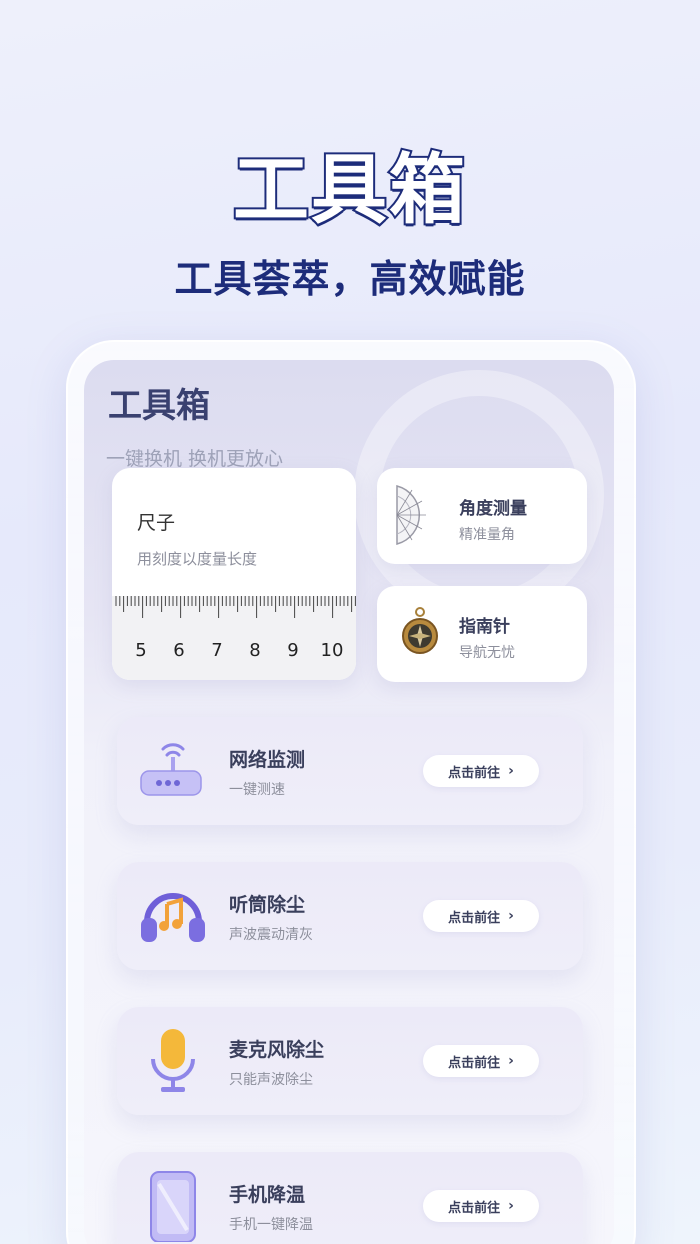 The image size is (700, 1244). What do you see at coordinates (487, 535) in the screenshot?
I see `angle-desc: 精准量角` at bounding box center [487, 535].